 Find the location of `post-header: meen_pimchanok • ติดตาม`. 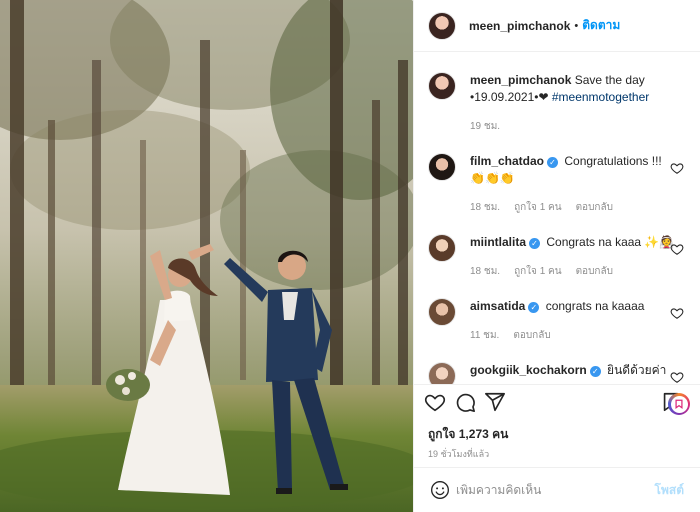

post-header: meen_pimchanok • ติดตาม is located at coordinates (557, 26).